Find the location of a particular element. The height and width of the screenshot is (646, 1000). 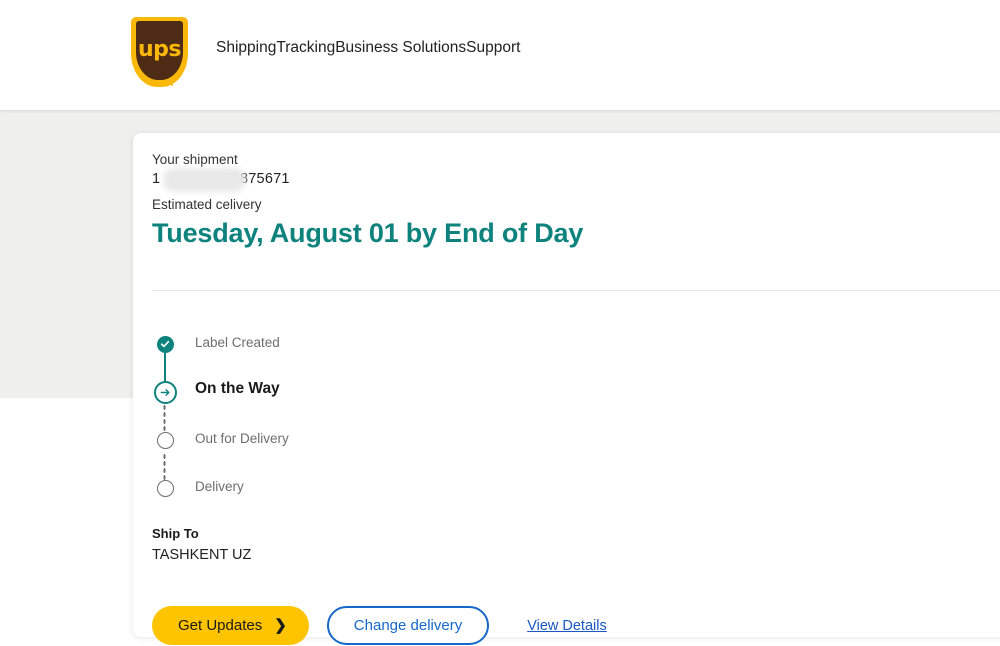

get-updates-label: Get Updates is located at coordinates (220, 625).